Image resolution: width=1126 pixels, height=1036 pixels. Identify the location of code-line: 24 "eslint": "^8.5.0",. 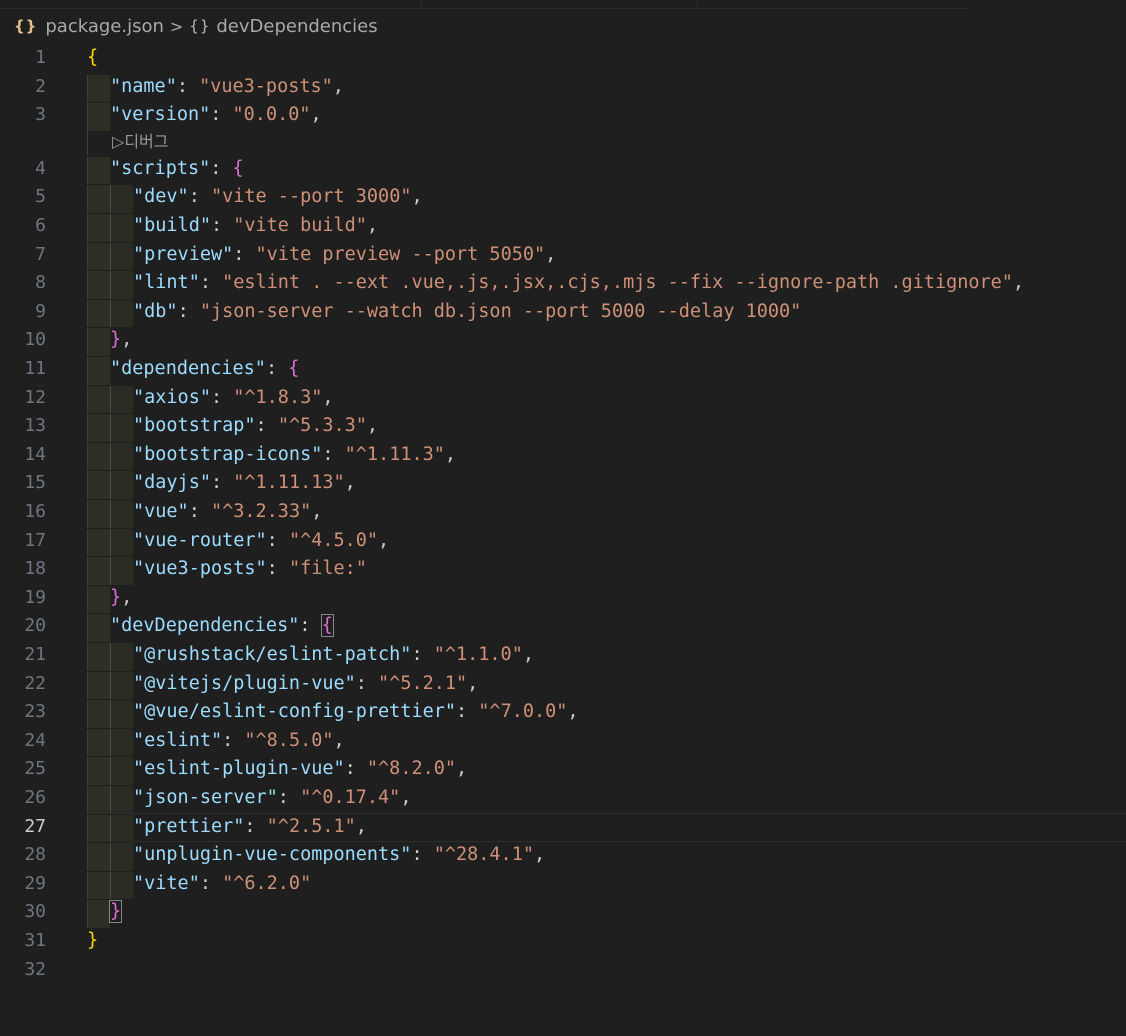
(563, 742).